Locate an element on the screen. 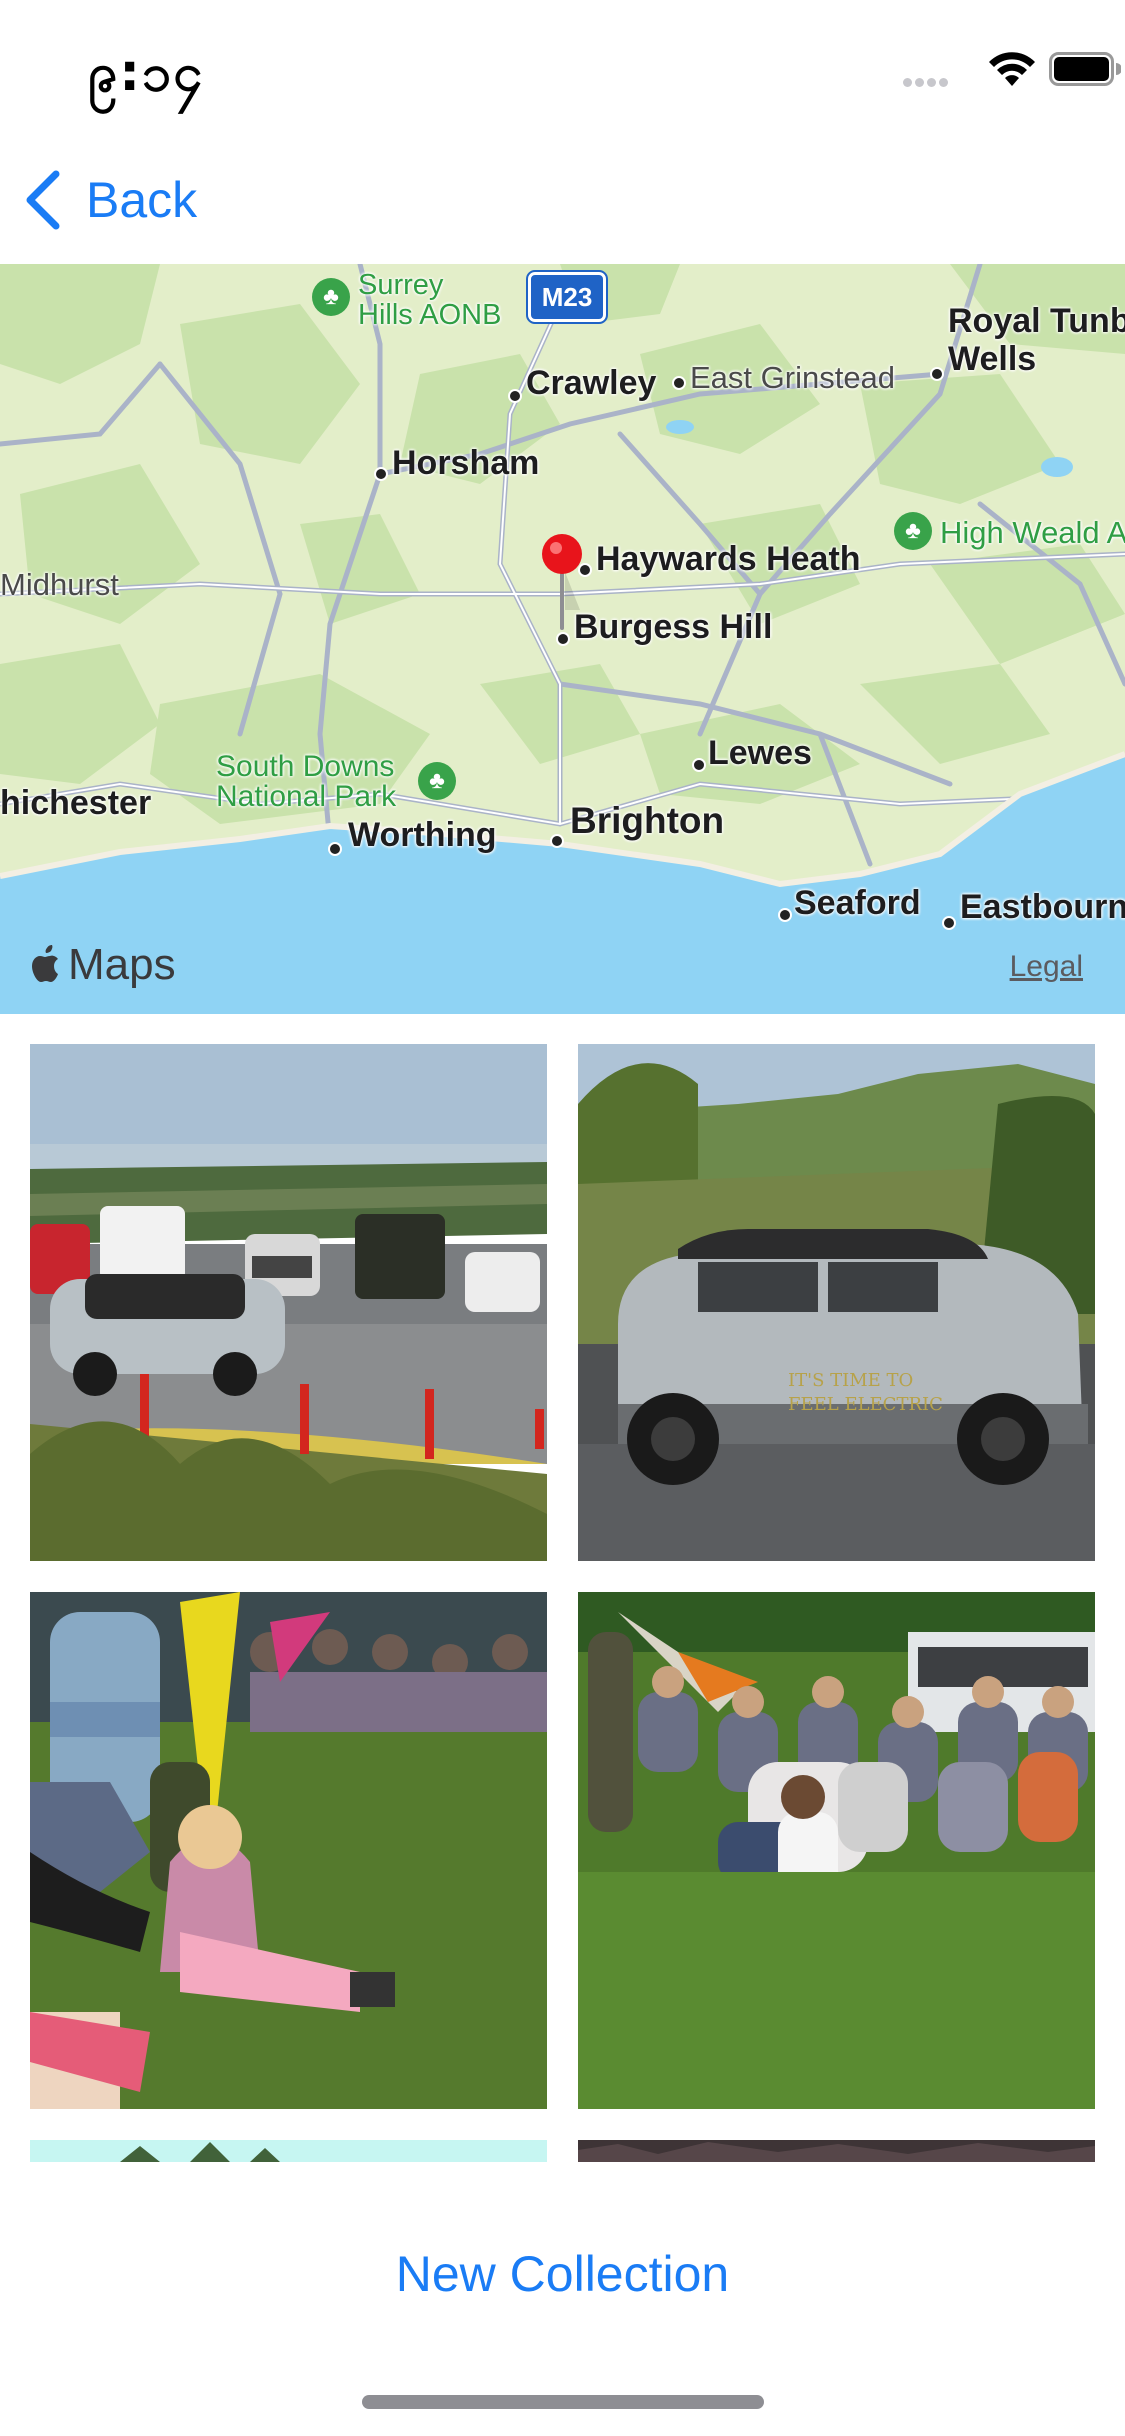 The image size is (1125, 2436). photo-partial-left is located at coordinates (288, 2151).